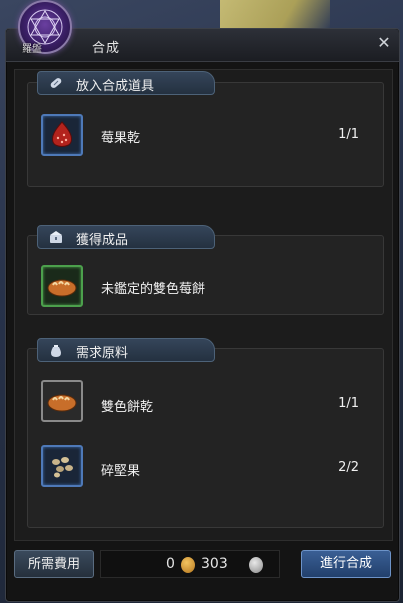  I want to click on material-1-name: 雙色餅乾, so click(127, 407).